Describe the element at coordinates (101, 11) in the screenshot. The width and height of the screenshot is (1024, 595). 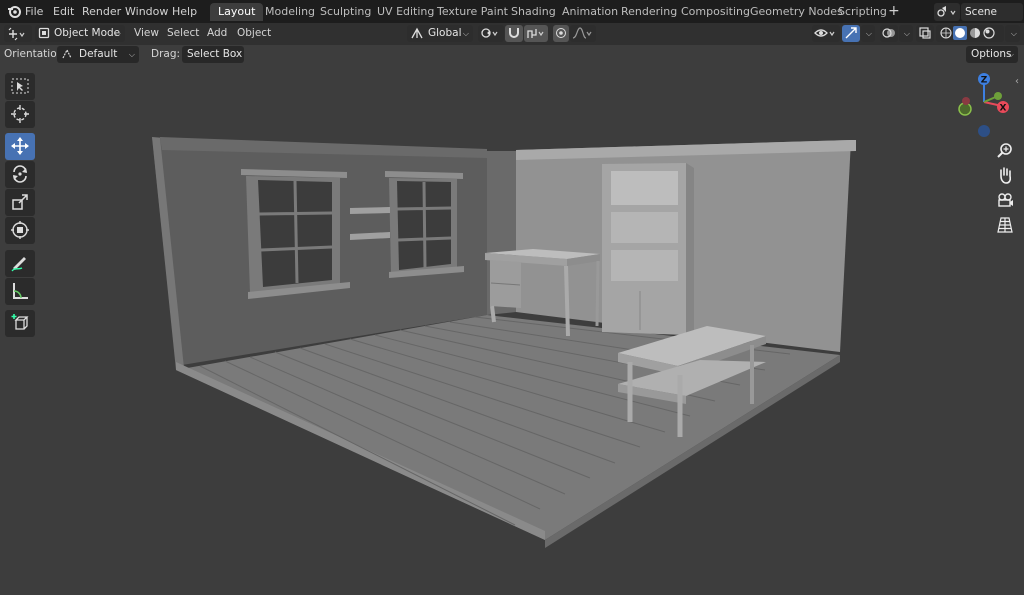
I see `menu-render: Render` at that location.